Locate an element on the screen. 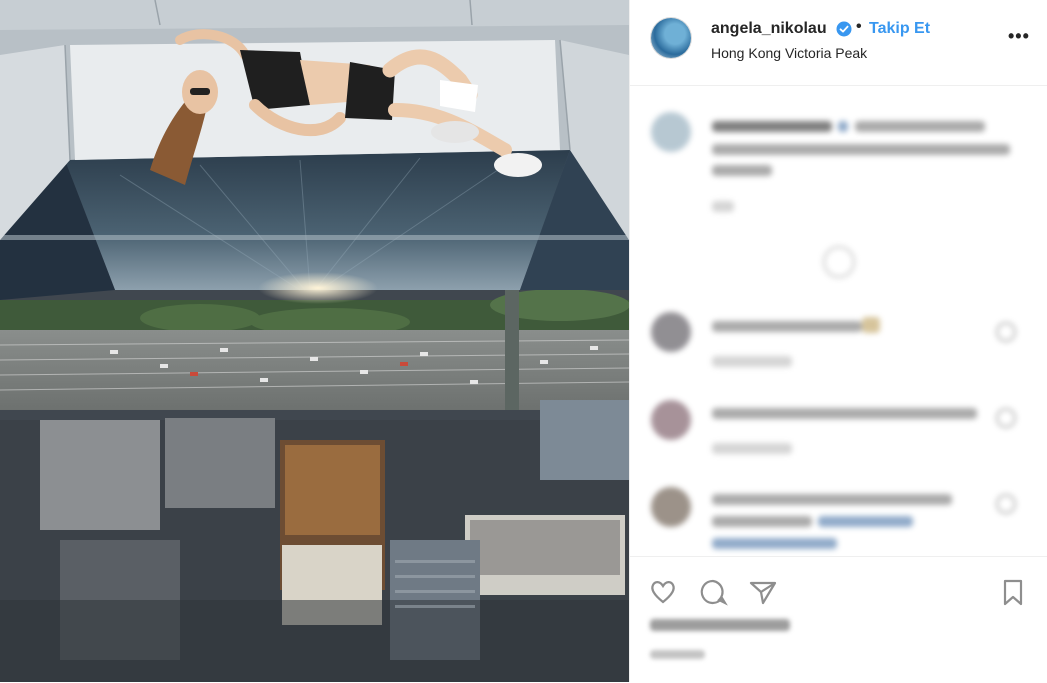 The width and height of the screenshot is (1047, 683). author-username: angela_nikolau is located at coordinates (769, 29).